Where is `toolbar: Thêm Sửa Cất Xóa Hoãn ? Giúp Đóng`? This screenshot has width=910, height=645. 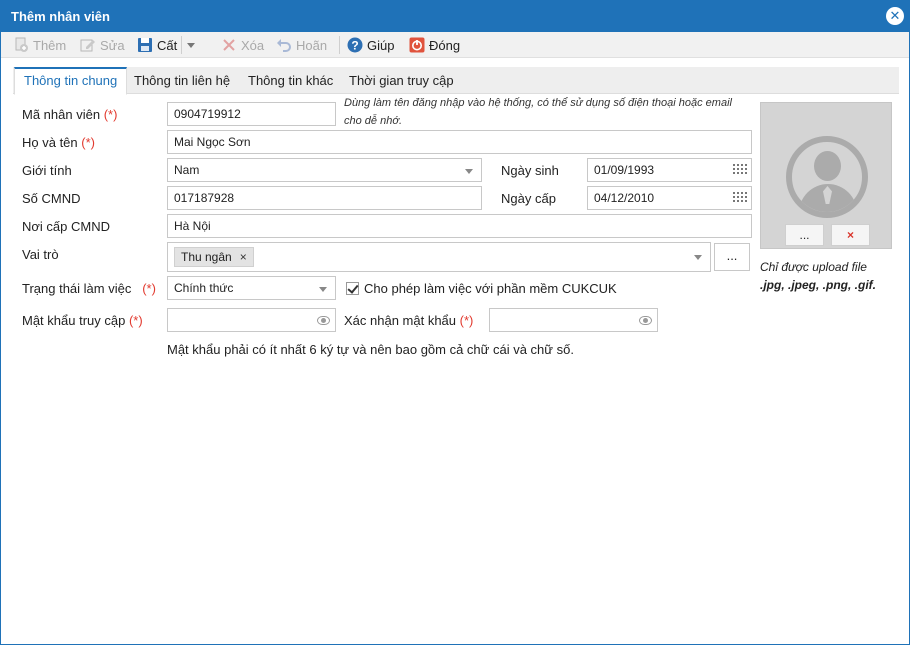 toolbar: Thêm Sửa Cất Xóa Hoãn ? Giúp Đóng is located at coordinates (455, 45).